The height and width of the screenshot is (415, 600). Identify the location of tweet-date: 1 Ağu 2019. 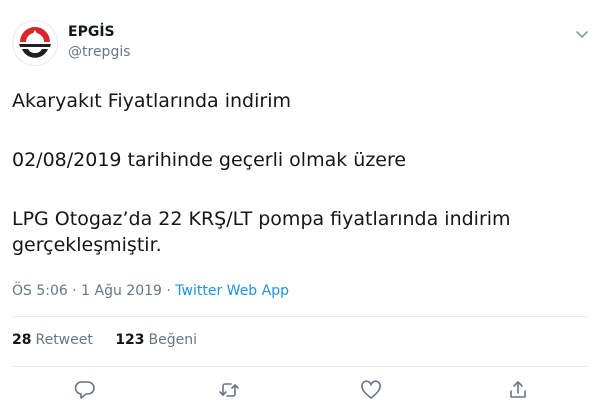
(121, 291).